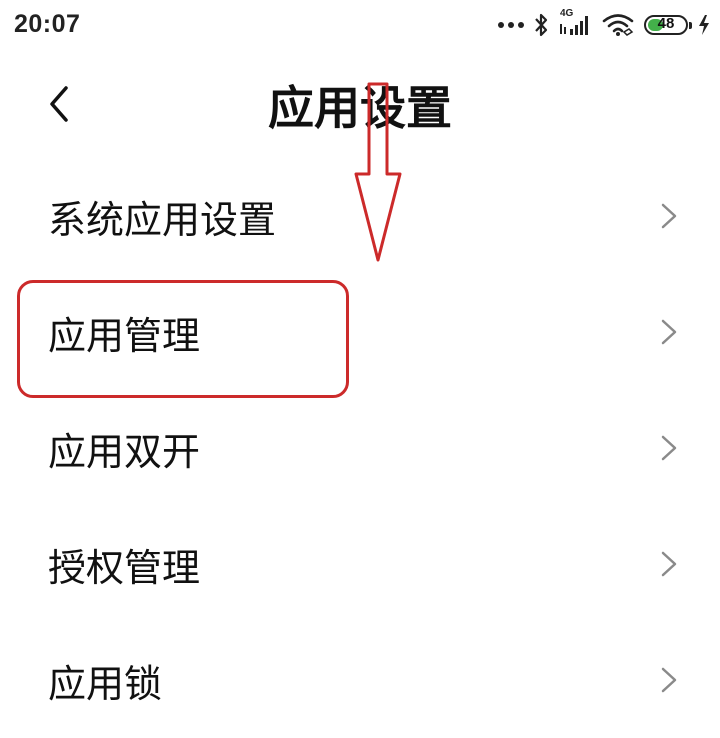 This screenshot has width=720, height=738. What do you see at coordinates (704, 25) in the screenshot?
I see `charging-bolt-icon` at bounding box center [704, 25].